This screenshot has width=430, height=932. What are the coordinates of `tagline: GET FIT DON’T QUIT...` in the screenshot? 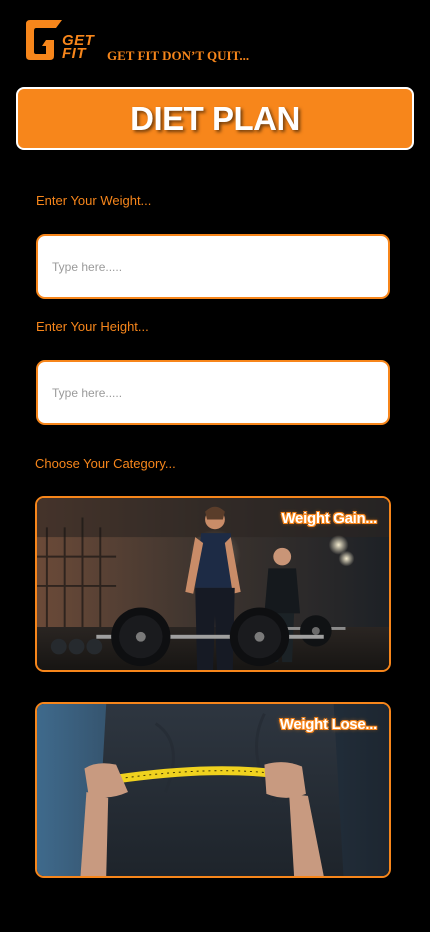 It's located at (178, 55).